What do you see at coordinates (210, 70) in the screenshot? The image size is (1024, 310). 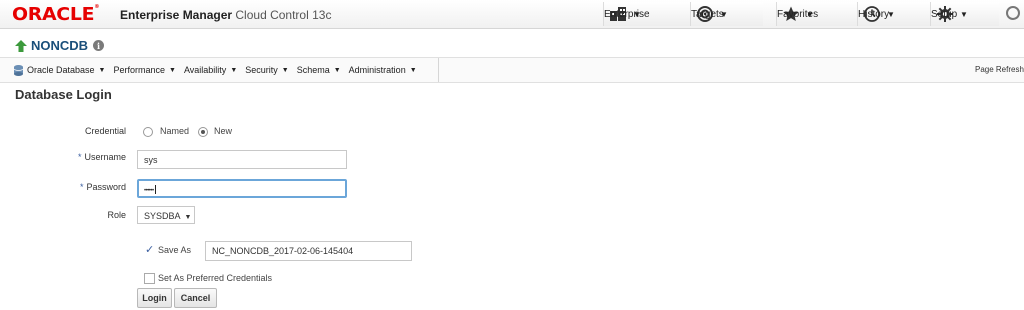 I see `menu-availability: Availability ▼` at bounding box center [210, 70].